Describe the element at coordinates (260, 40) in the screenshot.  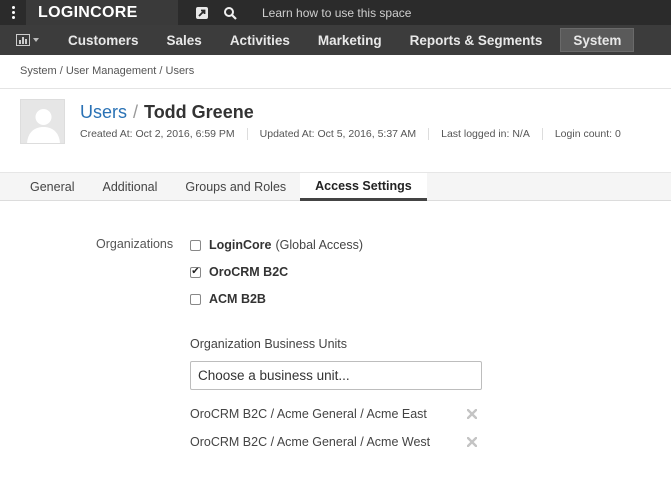
I see `nav-activities: Activities` at that location.